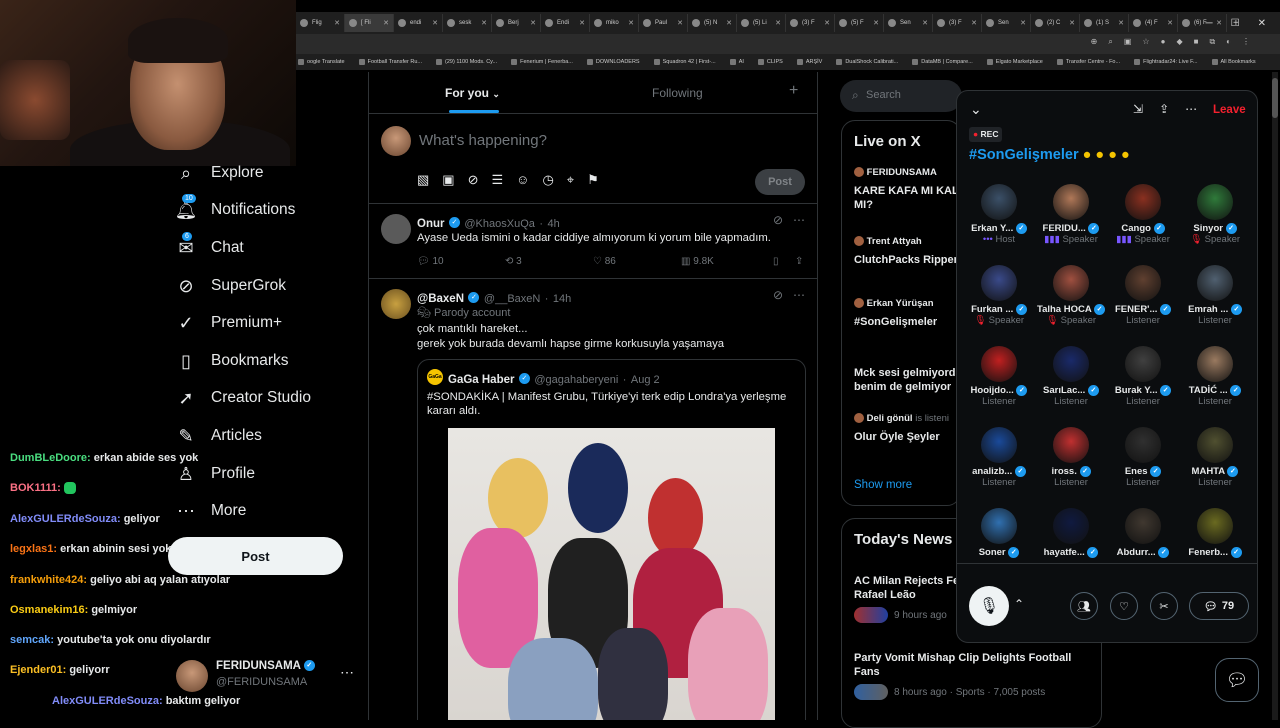 The width and height of the screenshot is (1280, 728). Describe the element at coordinates (321, 62) in the screenshot. I see `bookmark-item: oogle Translate` at that location.